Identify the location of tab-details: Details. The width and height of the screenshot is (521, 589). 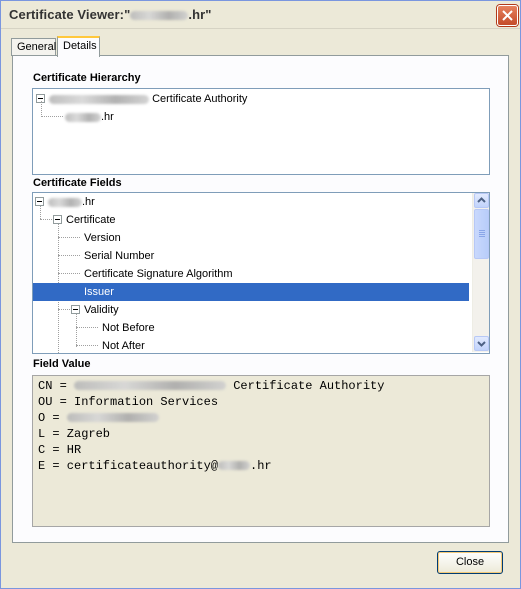
(78, 46).